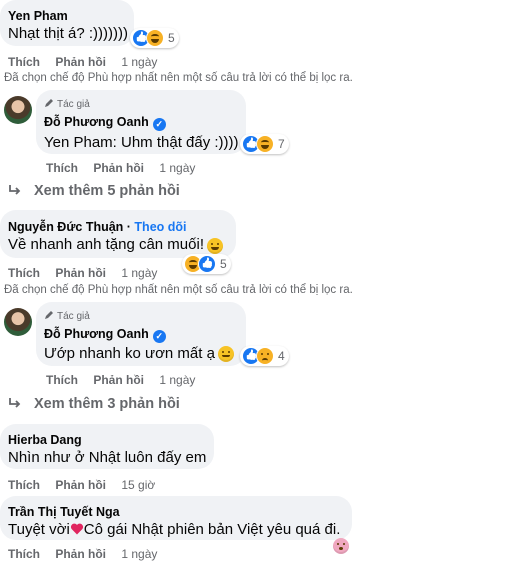 This screenshot has height=561, width=521. I want to click on commenter-name: Hierba Dang, so click(45, 440).